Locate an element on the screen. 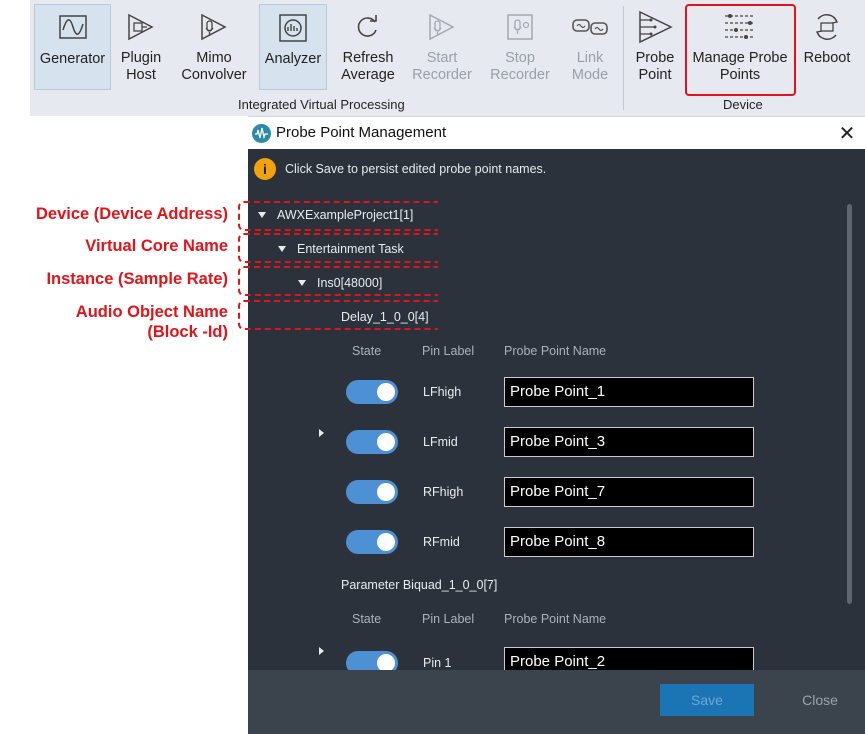 This screenshot has height=734, width=865. pin-label: Pin 1 is located at coordinates (437, 663).